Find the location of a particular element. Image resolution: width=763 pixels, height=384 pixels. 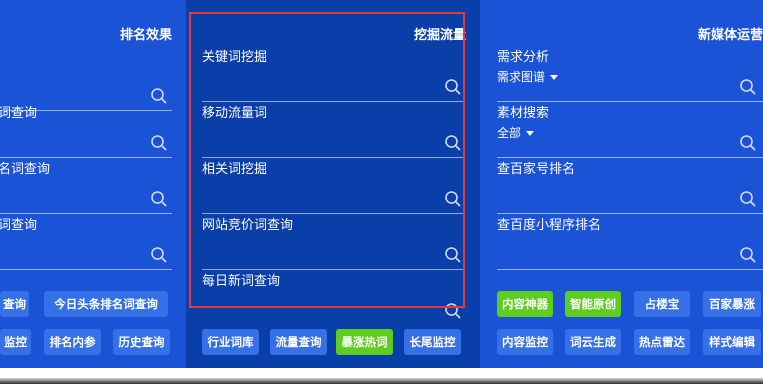

right-button-word-cloud: 词云生成 is located at coordinates (593, 342).